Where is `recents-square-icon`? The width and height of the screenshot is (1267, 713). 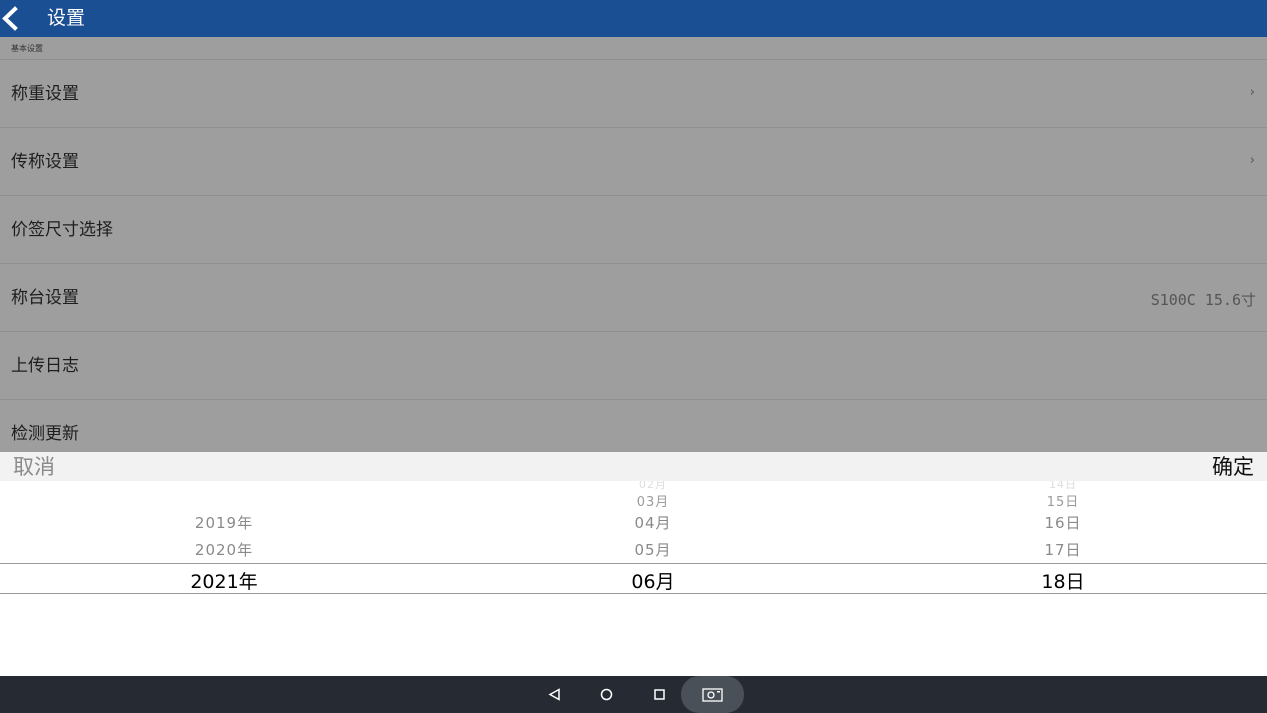 recents-square-icon is located at coordinates (659, 694).